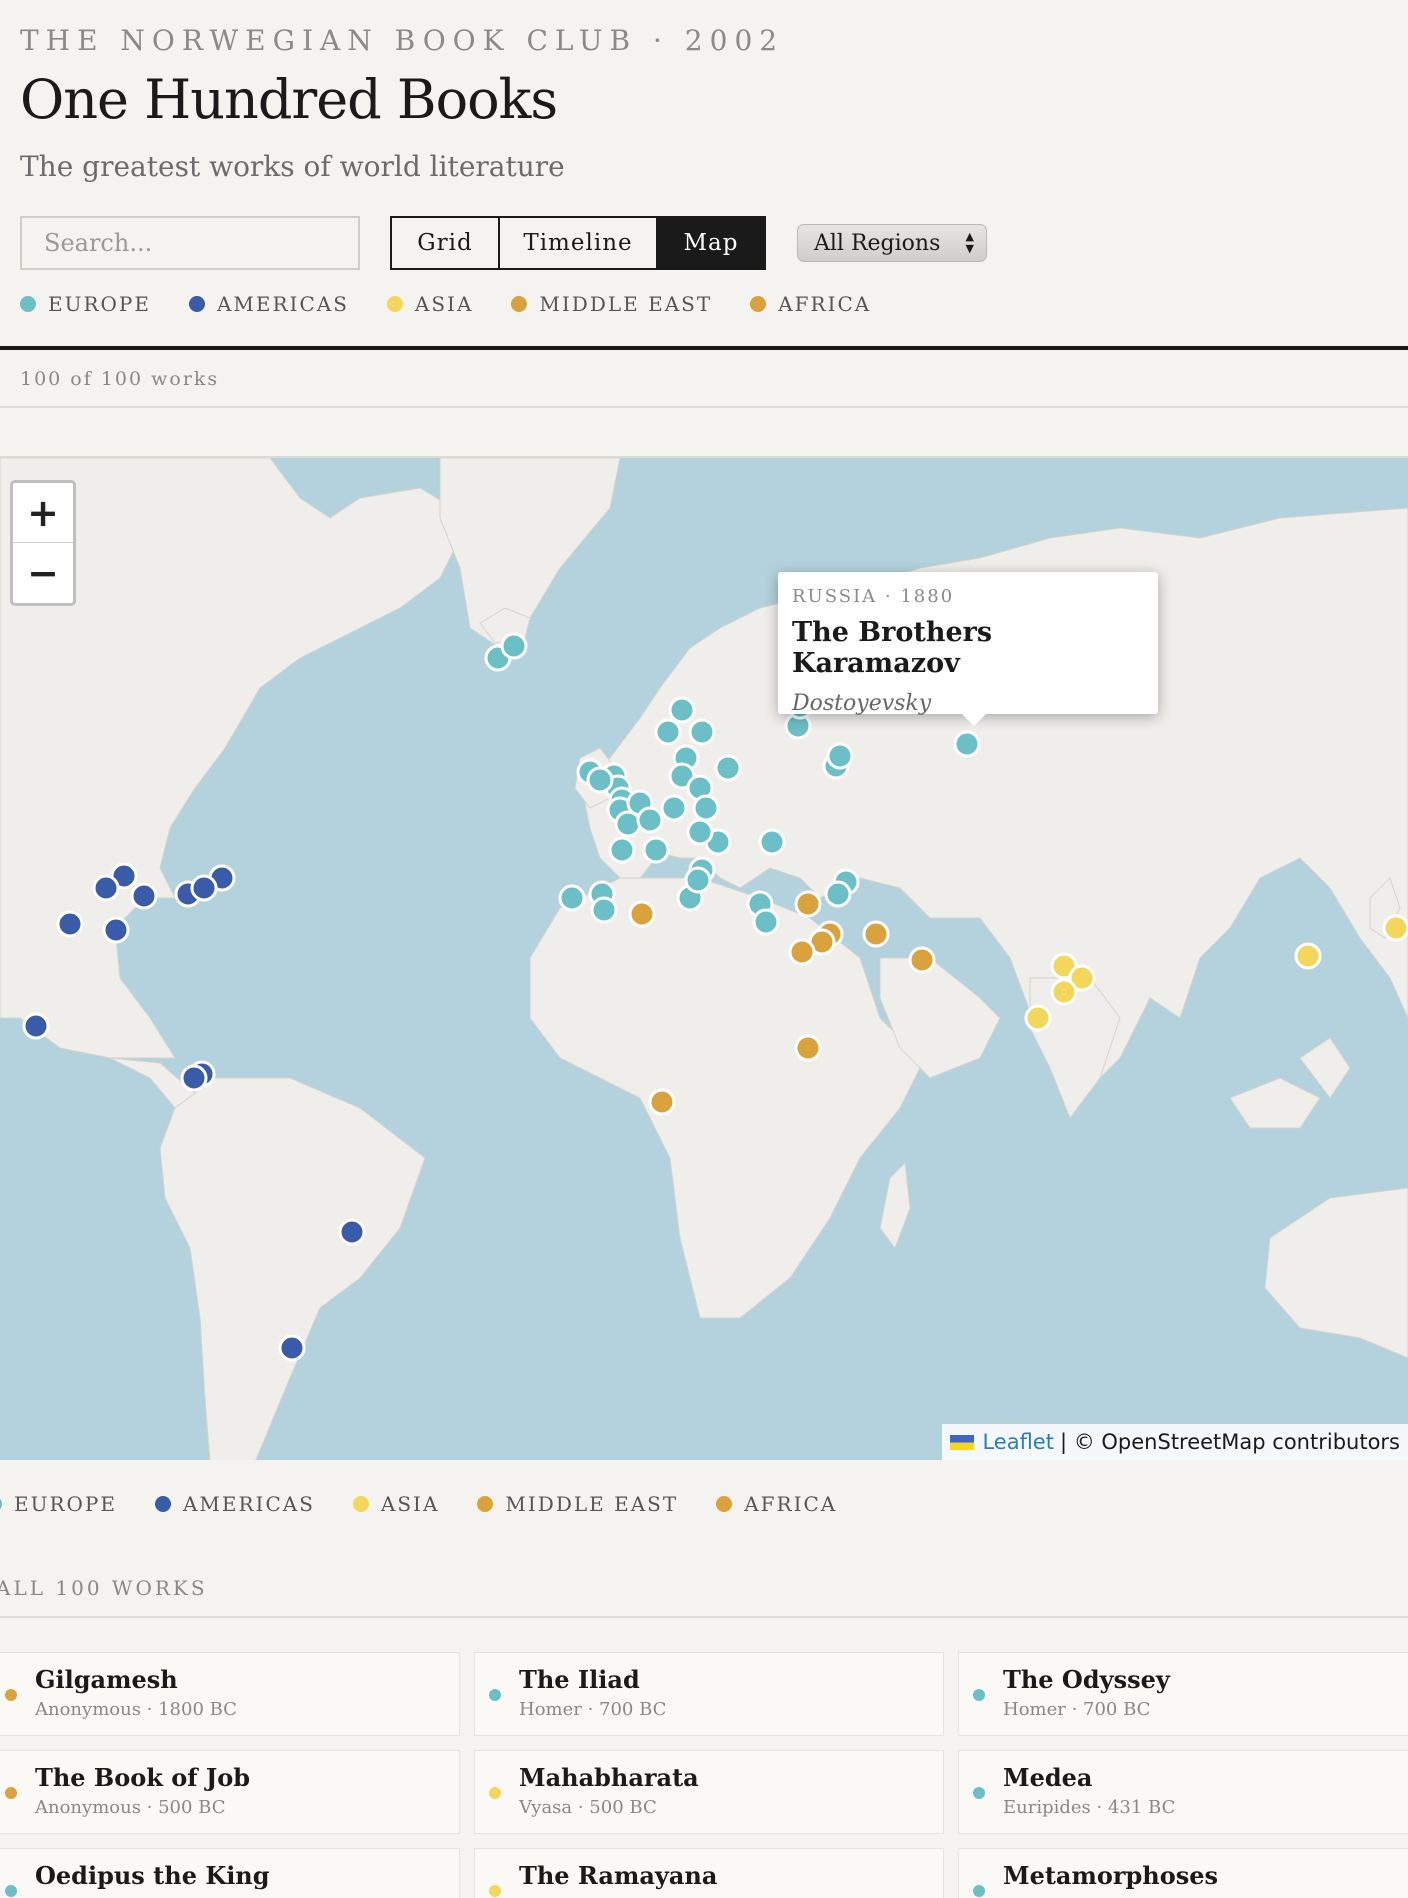 The height and width of the screenshot is (1898, 1408). I want to click on popup-title: The Brothers Karamazov, so click(892, 648).